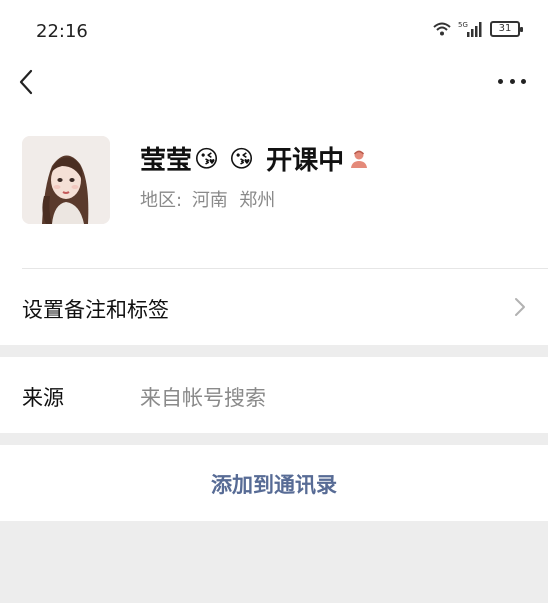 This screenshot has width=548, height=603. I want to click on status-time: 22:16, so click(62, 31).